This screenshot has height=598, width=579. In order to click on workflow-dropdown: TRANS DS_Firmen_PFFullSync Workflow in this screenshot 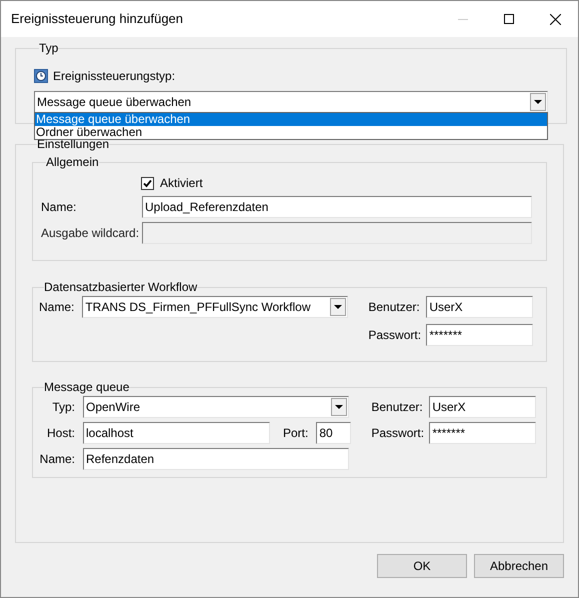, I will do `click(215, 307)`.